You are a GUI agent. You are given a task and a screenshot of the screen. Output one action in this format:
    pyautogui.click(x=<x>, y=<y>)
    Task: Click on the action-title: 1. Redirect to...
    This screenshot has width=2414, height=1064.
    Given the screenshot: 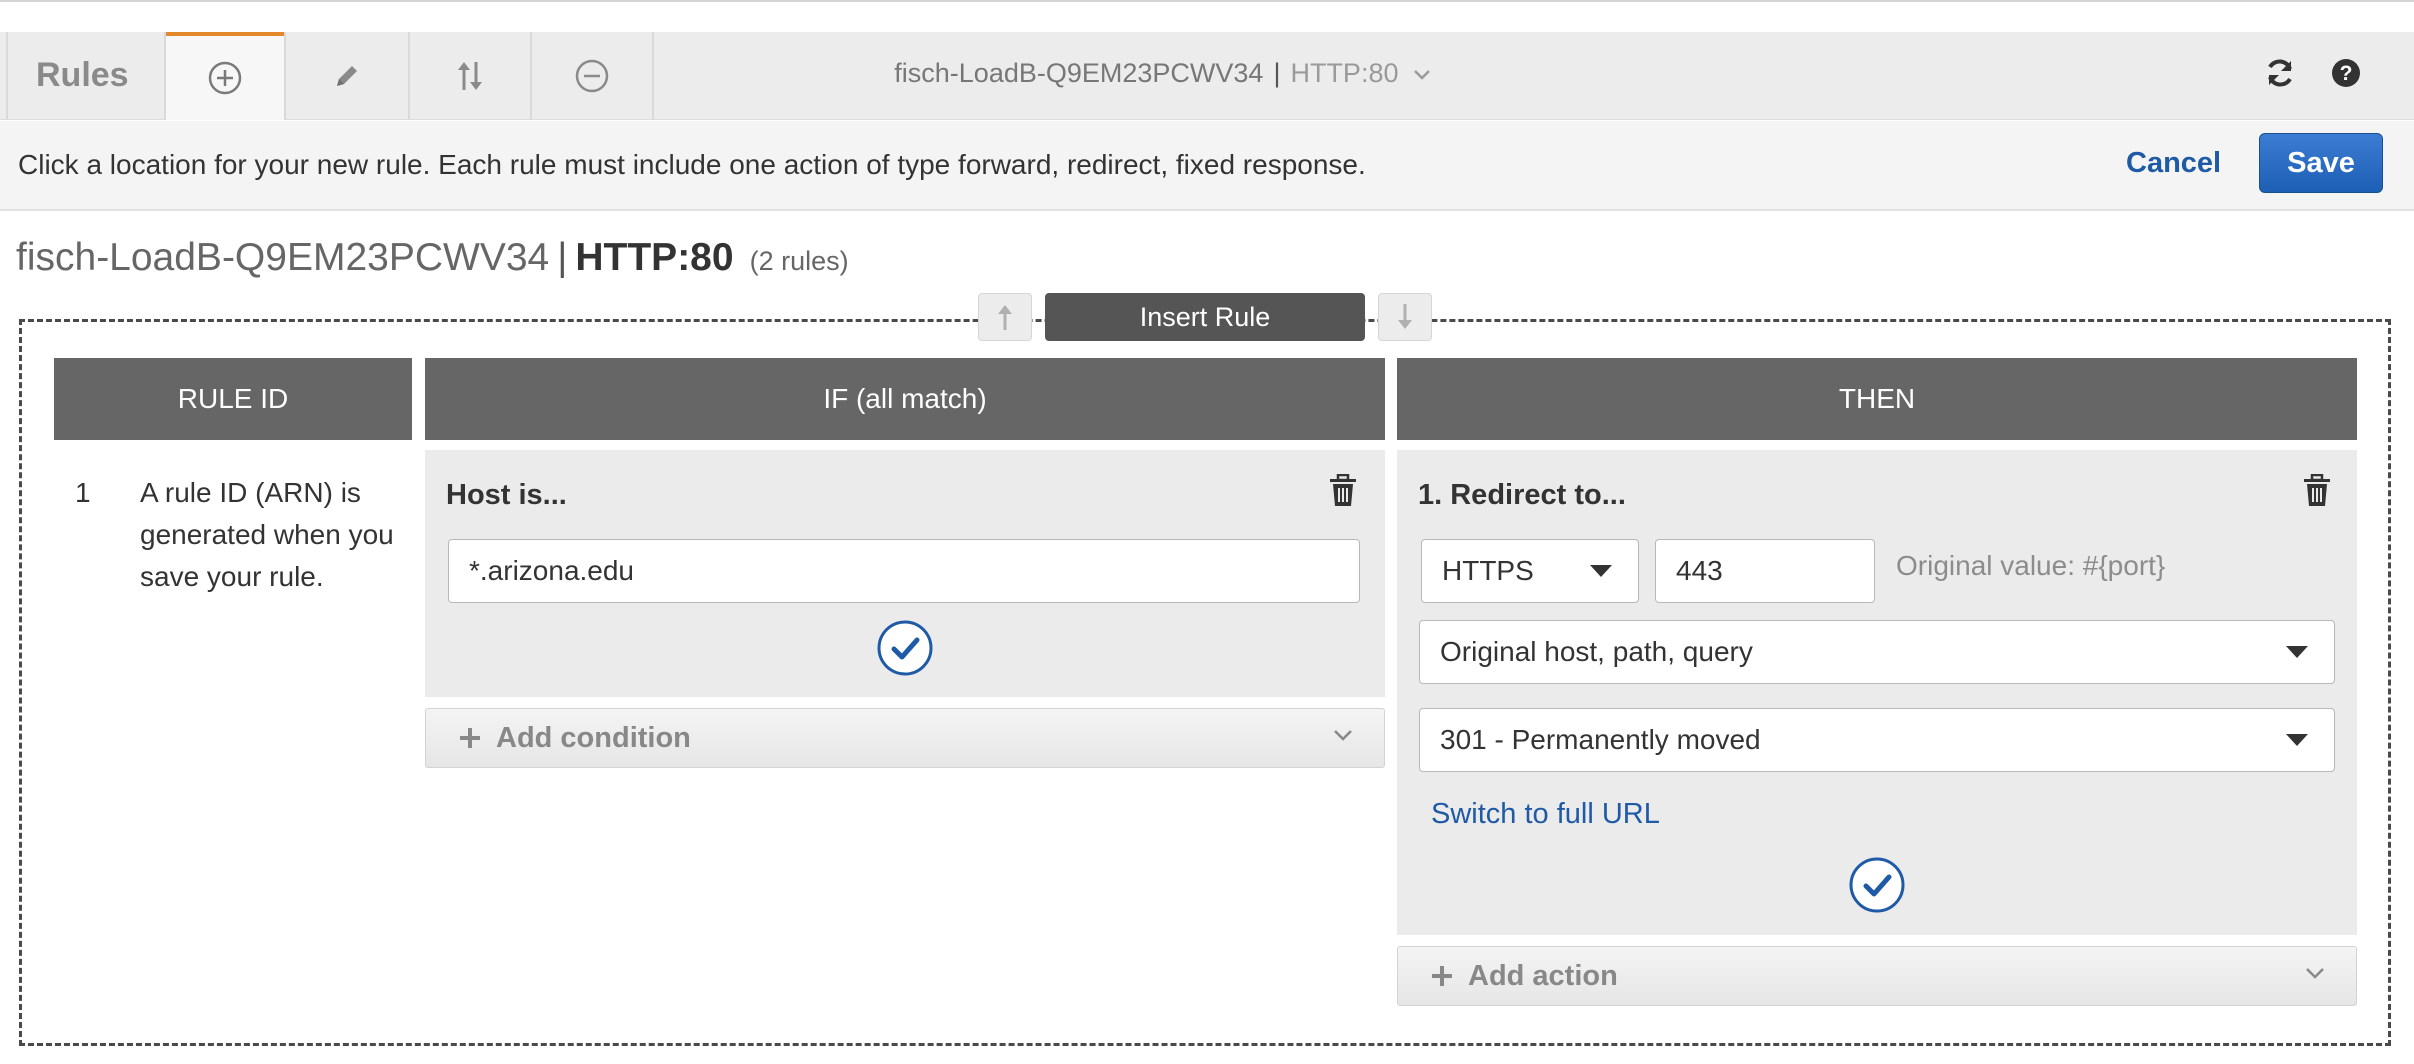 What is the action you would take?
    pyautogui.click(x=1522, y=495)
    